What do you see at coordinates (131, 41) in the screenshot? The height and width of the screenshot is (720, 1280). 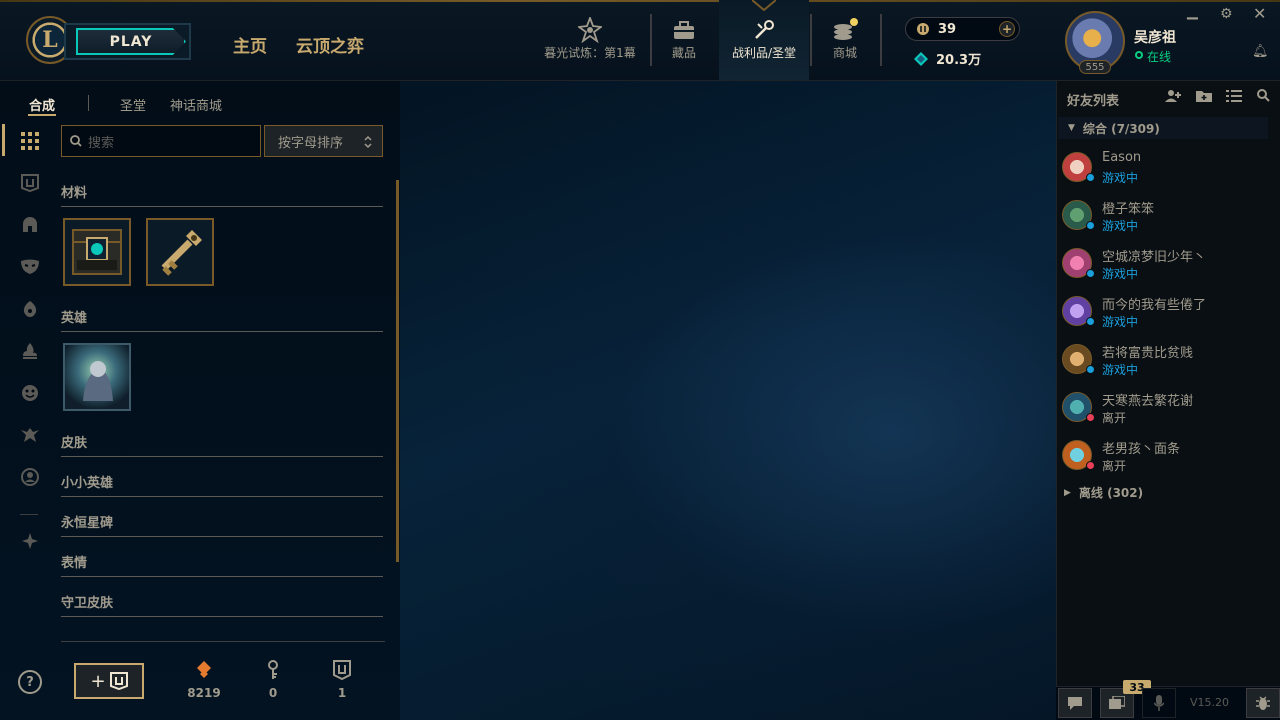 I see `play-button: PLAY` at bounding box center [131, 41].